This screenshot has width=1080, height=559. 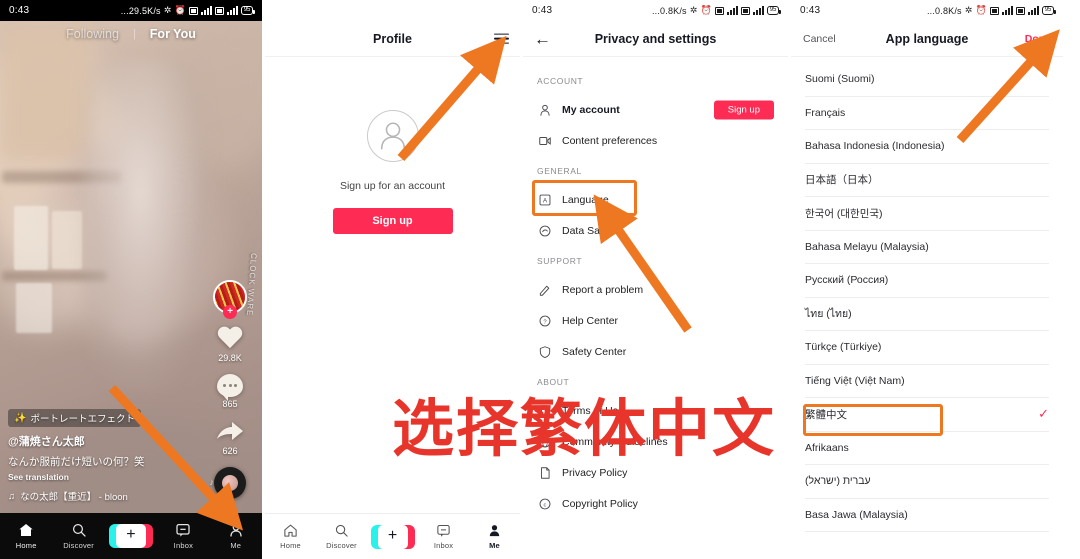 I want to click on data-saver-icon, so click(x=544, y=230).